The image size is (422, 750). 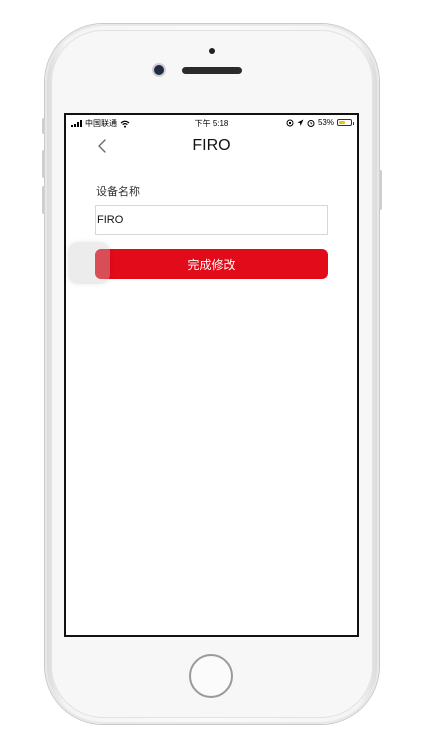 I want to click on silent-switch, so click(x=43, y=126).